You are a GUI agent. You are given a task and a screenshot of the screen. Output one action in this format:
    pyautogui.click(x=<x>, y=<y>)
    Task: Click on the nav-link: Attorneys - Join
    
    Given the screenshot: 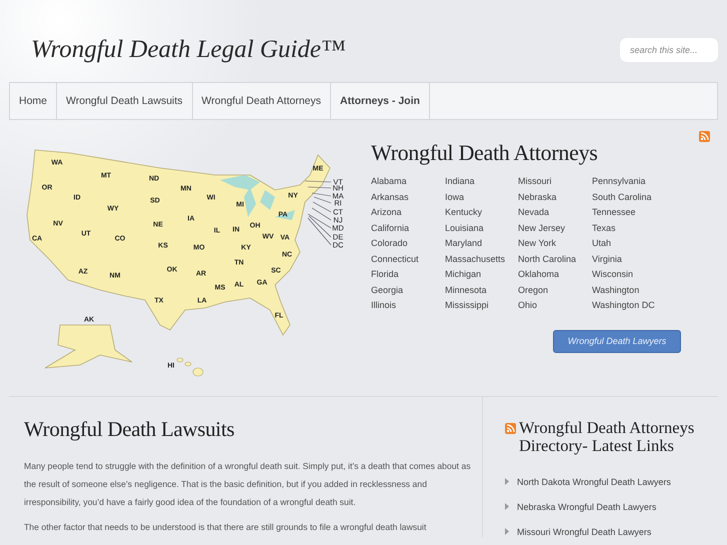 What is the action you would take?
    pyautogui.click(x=380, y=101)
    